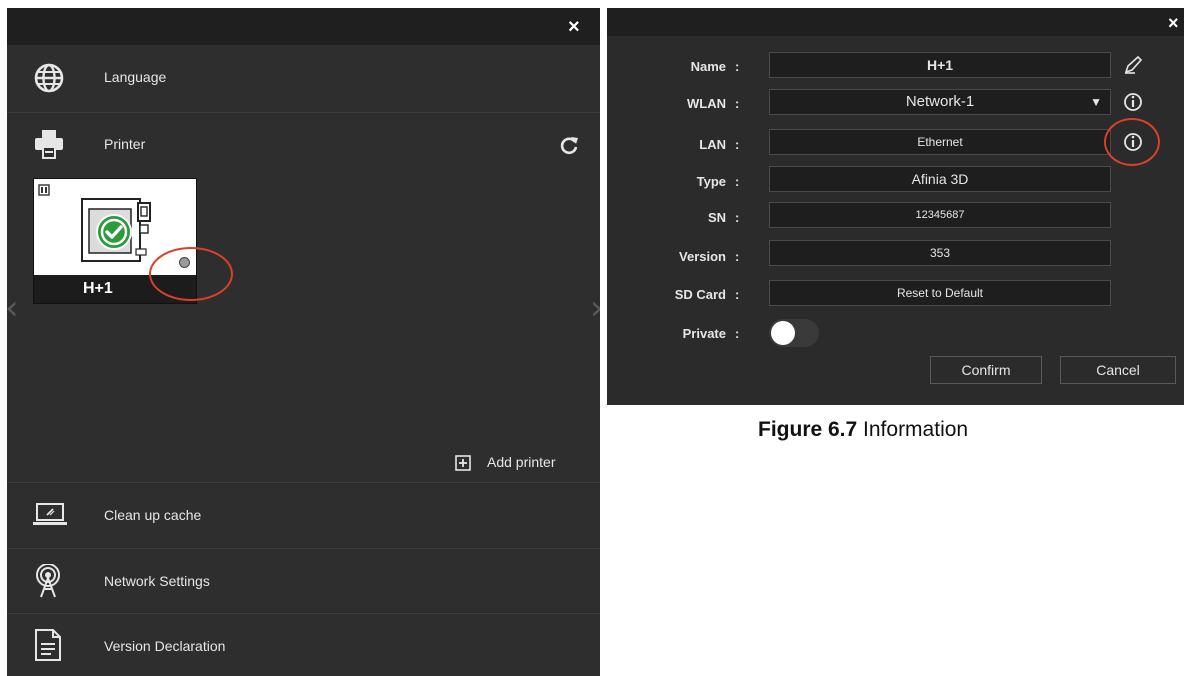 This screenshot has width=1184, height=676. What do you see at coordinates (783, 333) in the screenshot?
I see `toggle-knob` at bounding box center [783, 333].